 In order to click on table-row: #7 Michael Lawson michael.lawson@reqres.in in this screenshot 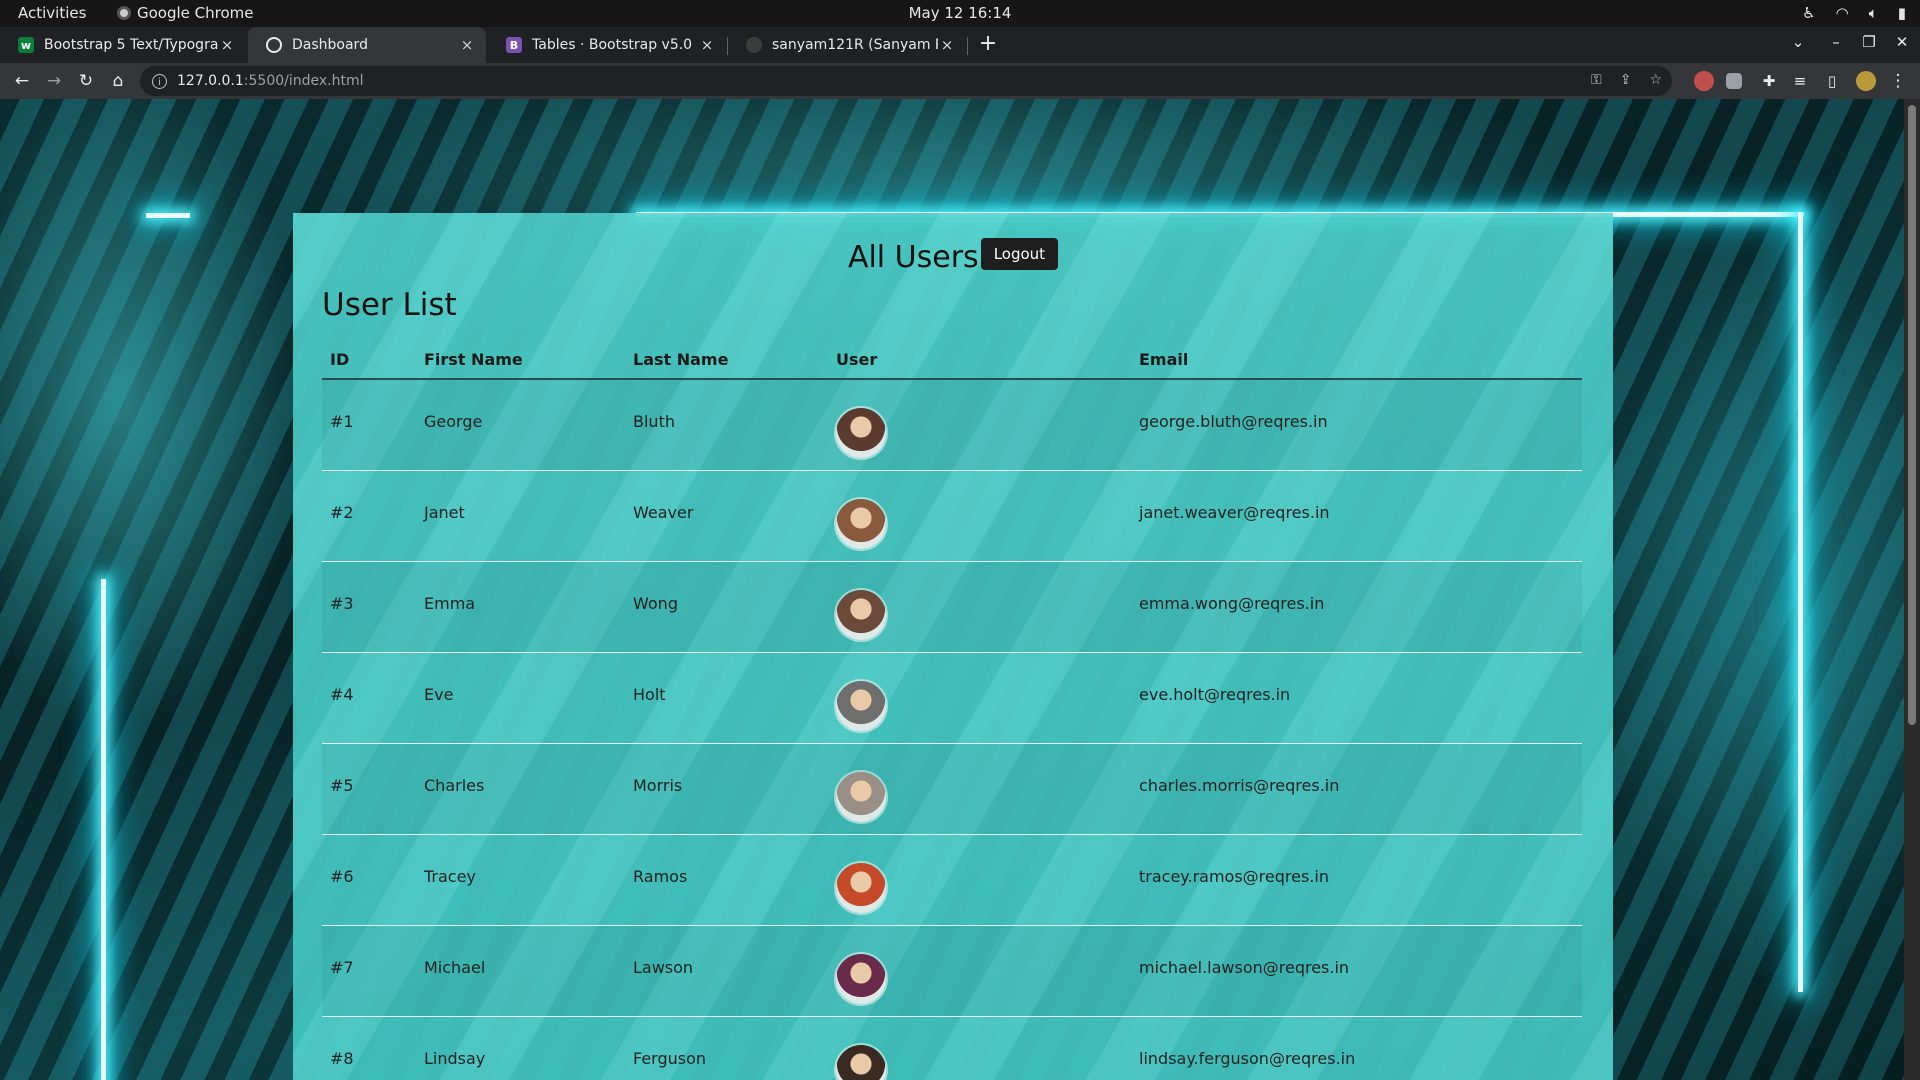, I will do `click(952, 971)`.